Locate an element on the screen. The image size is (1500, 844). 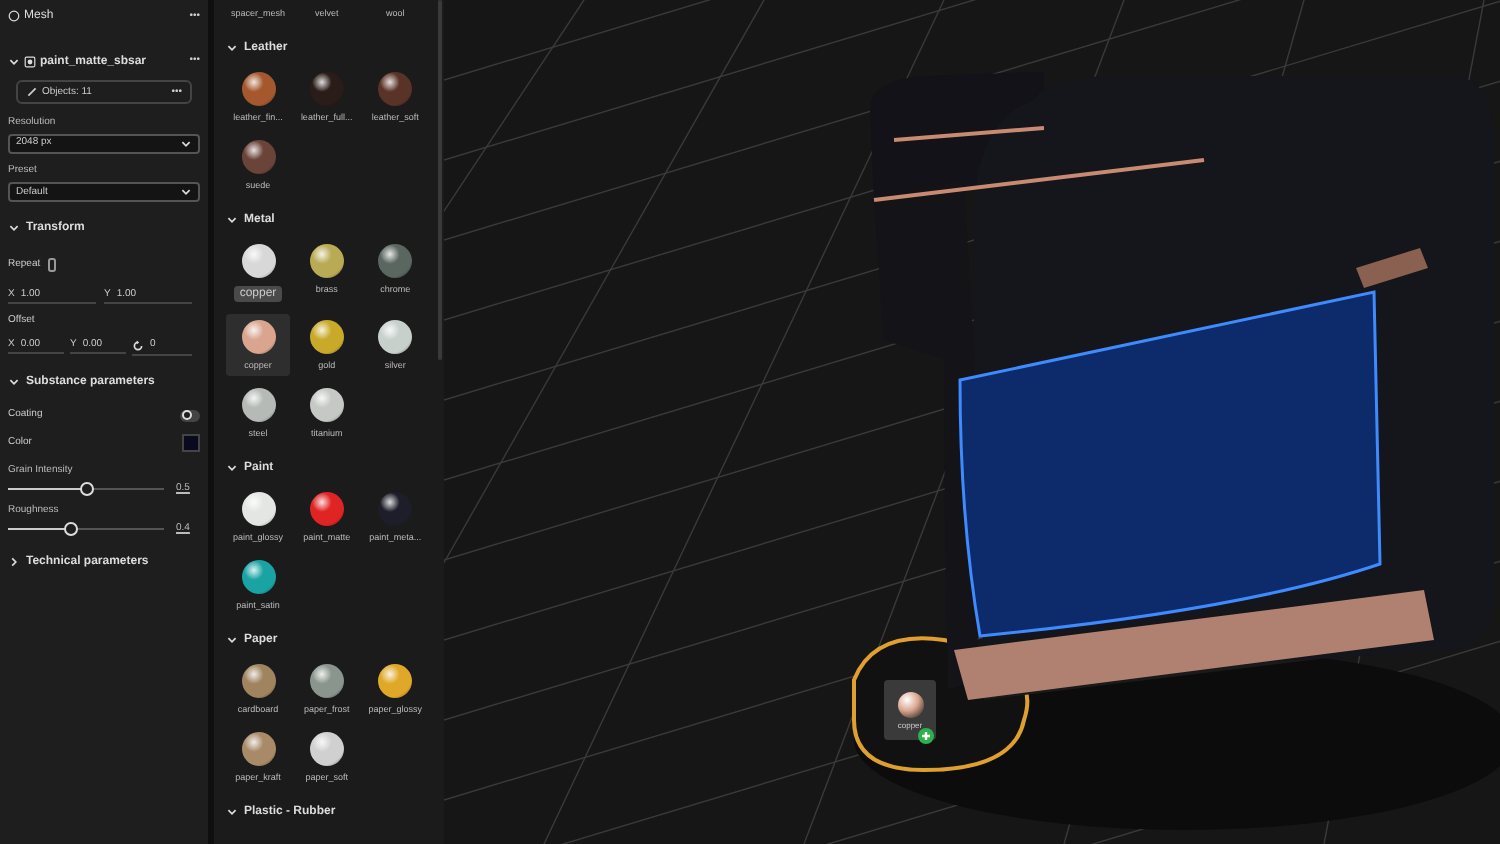
material-icon is located at coordinates (30, 61).